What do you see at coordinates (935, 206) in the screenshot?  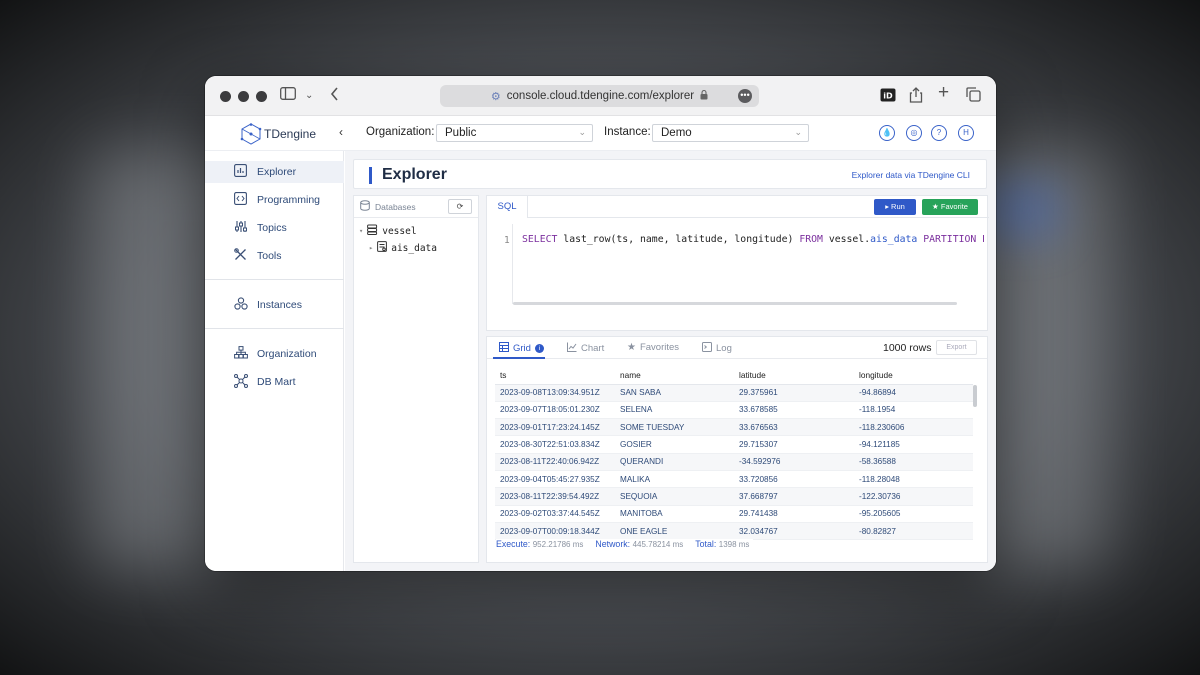 I see `star-icon: ★` at bounding box center [935, 206].